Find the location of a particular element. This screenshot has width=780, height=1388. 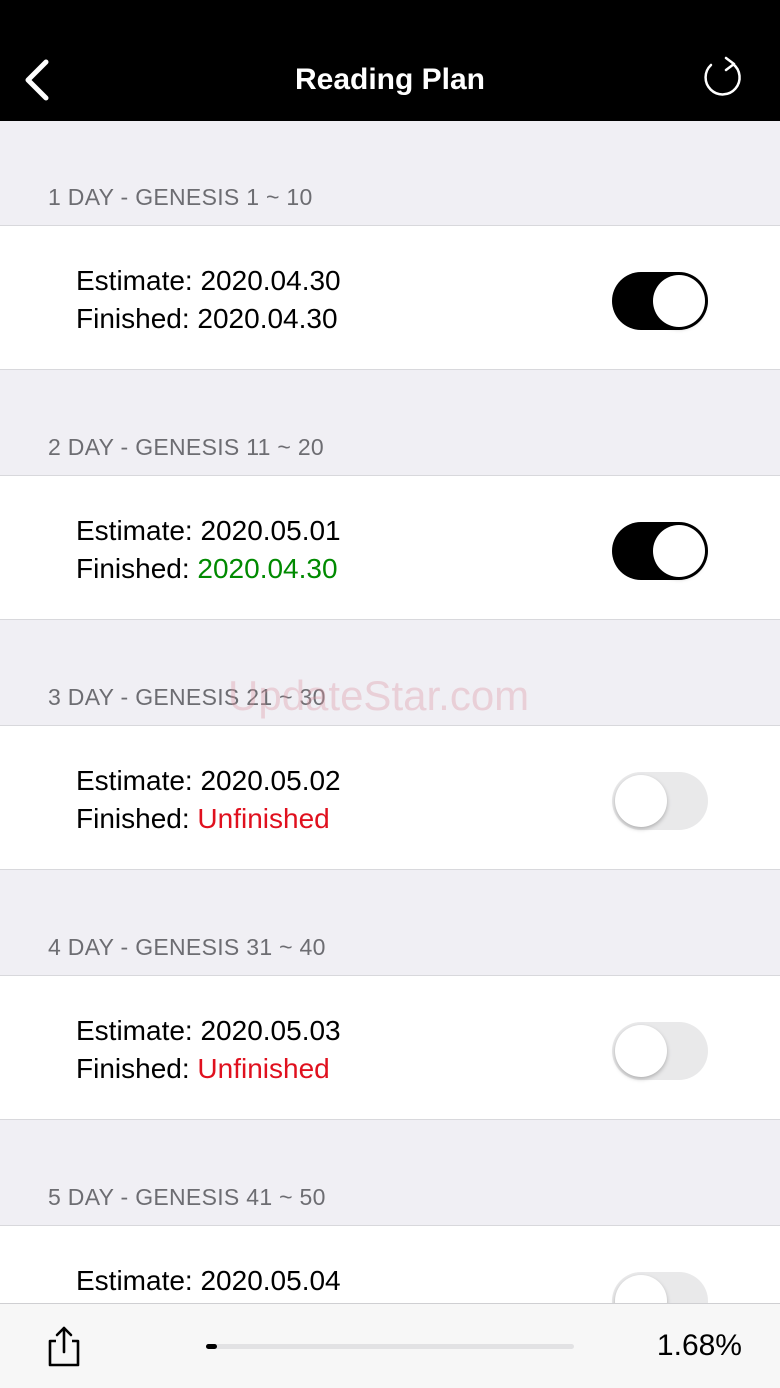

refresh-icon is located at coordinates (722, 76).